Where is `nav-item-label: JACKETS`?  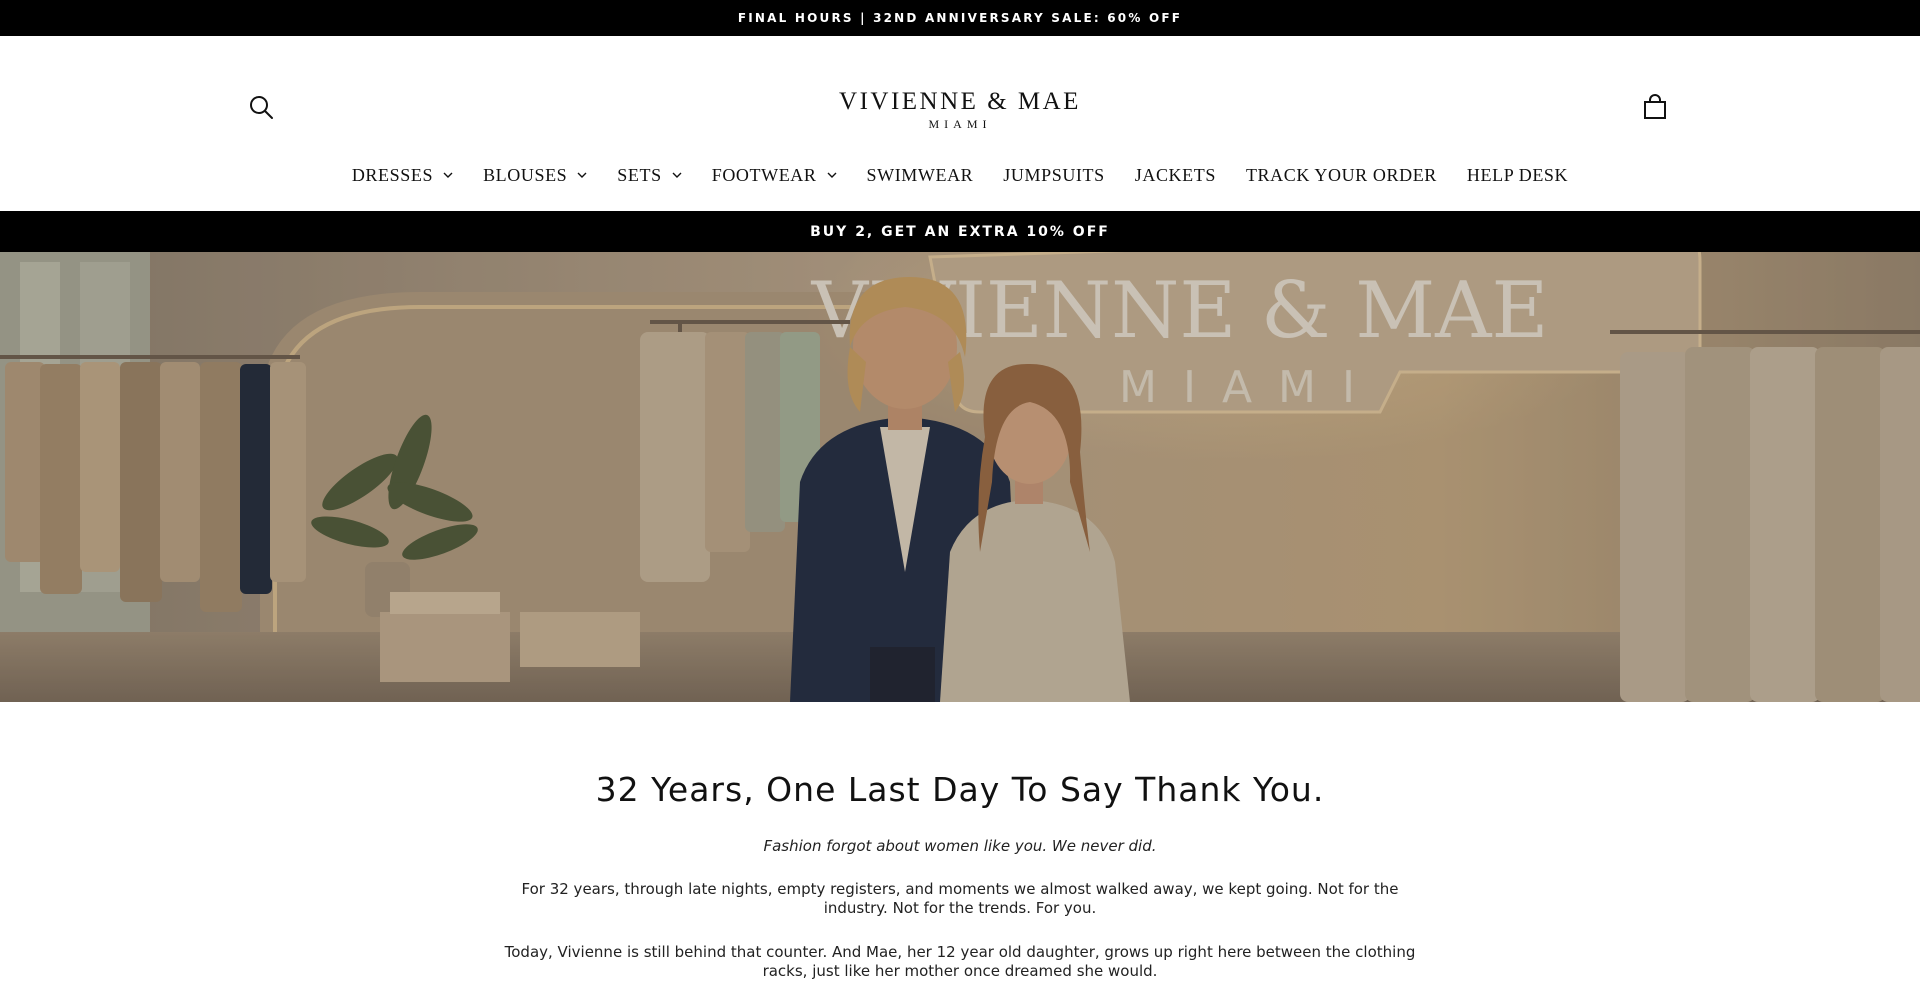 nav-item-label: JACKETS is located at coordinates (1175, 174).